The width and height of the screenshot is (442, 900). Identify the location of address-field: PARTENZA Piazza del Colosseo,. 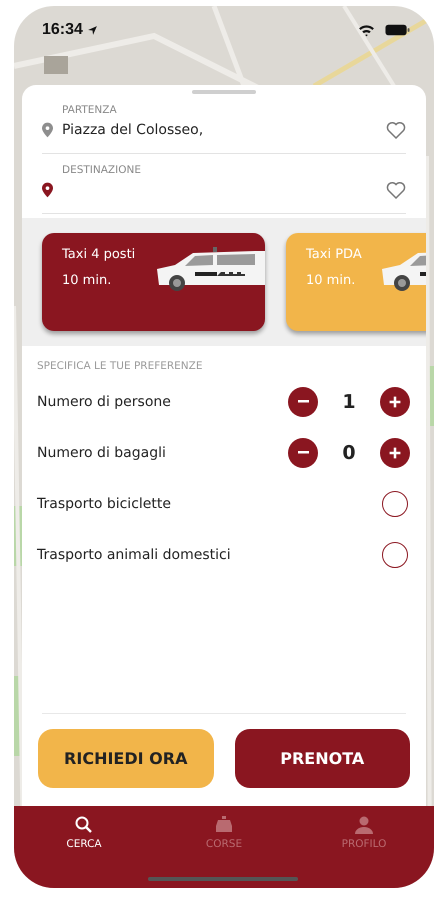
(224, 124).